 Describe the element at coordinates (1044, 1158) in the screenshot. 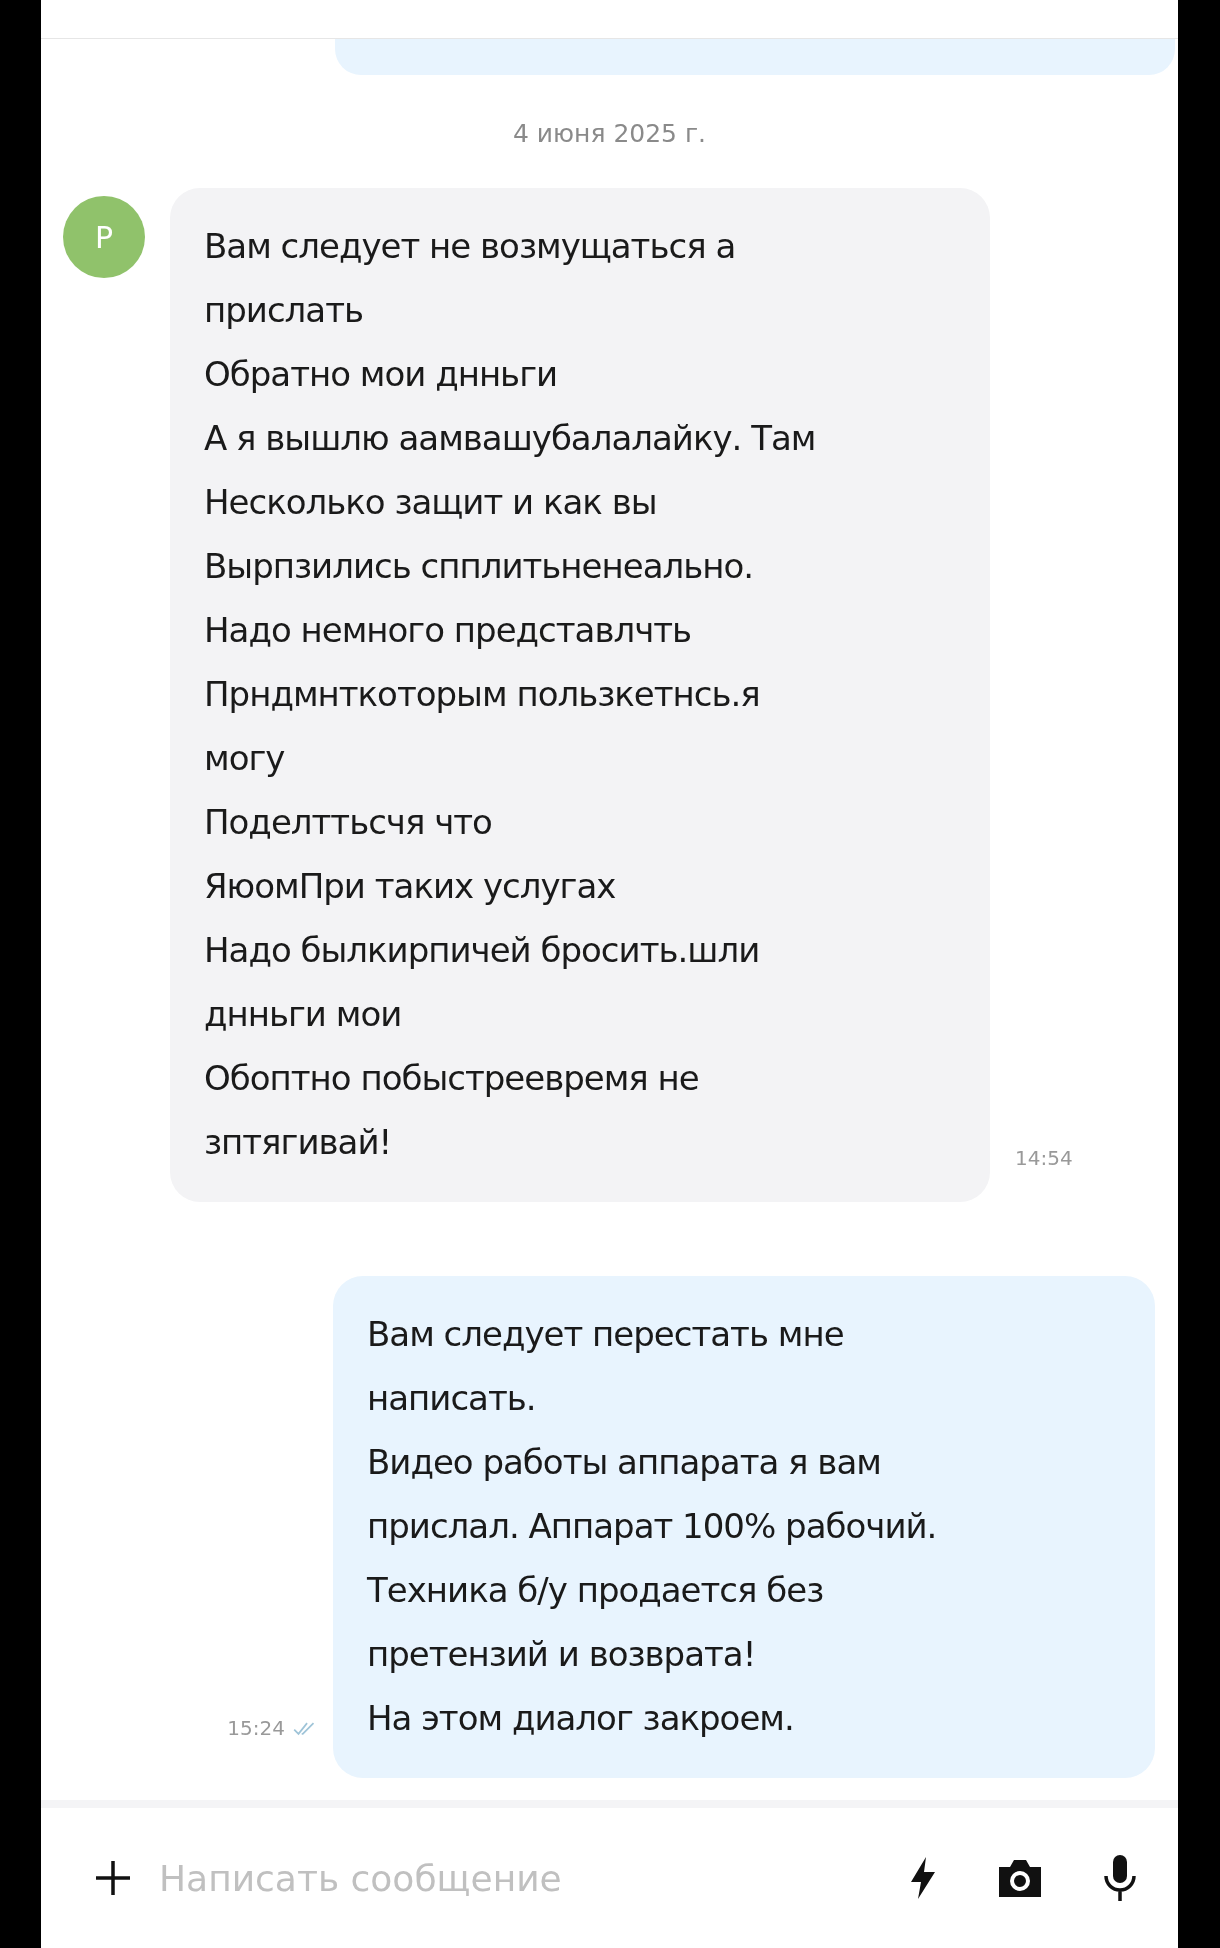

I see `message-time: 14:54` at that location.